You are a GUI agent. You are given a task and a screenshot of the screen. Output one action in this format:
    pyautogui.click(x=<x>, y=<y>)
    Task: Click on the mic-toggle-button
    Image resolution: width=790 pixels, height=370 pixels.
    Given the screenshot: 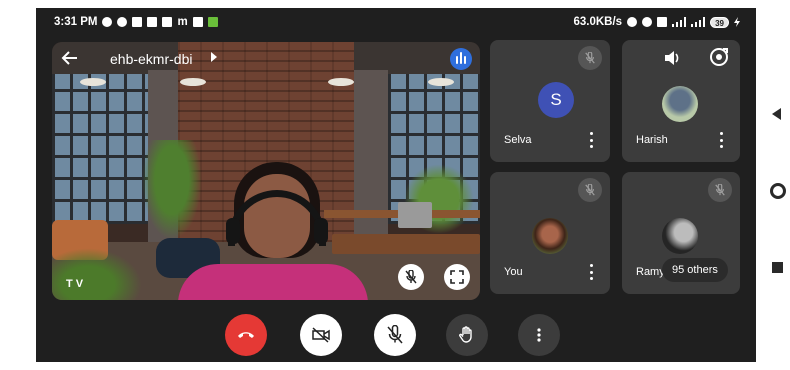 What is the action you would take?
    pyautogui.click(x=395, y=335)
    